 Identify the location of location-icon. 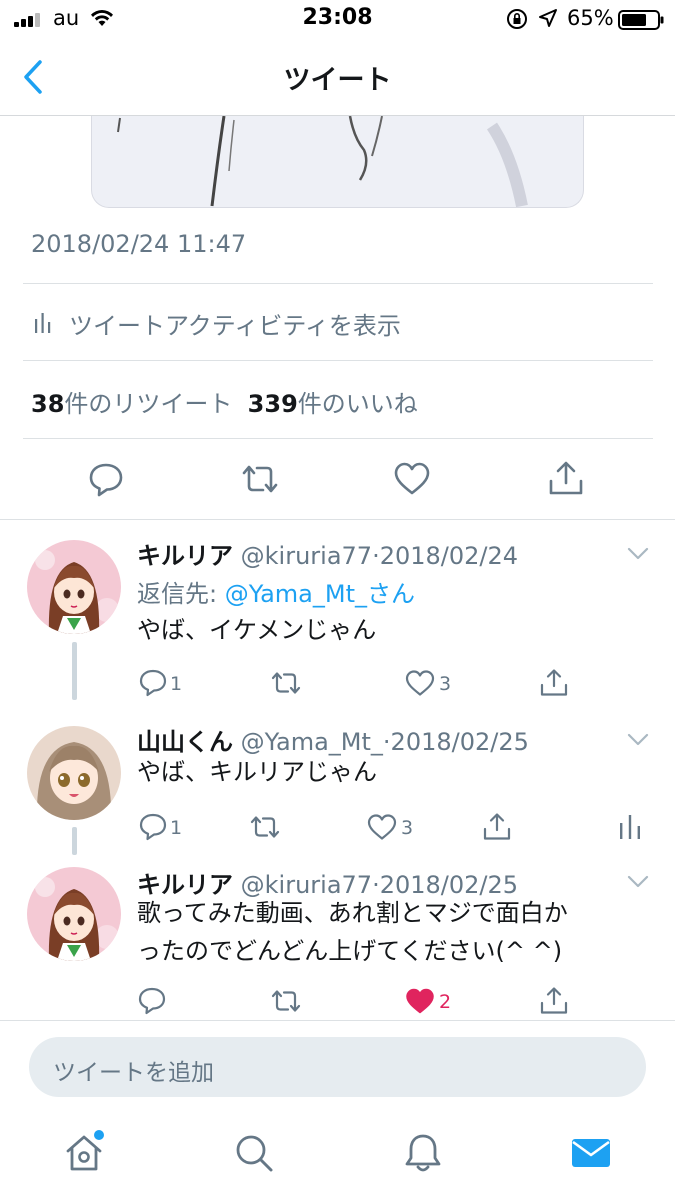
(548, 18).